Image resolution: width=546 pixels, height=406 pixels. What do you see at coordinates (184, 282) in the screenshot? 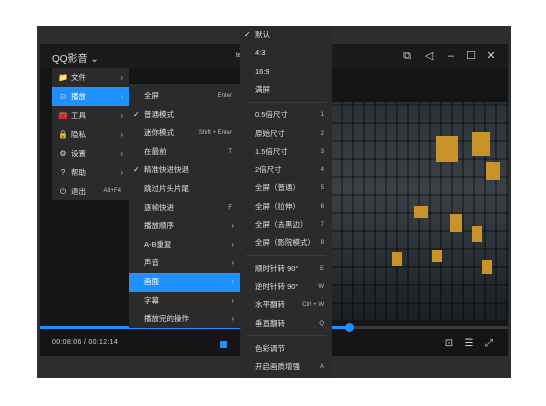
I see `play-menu-item: 画面 ›` at bounding box center [184, 282].